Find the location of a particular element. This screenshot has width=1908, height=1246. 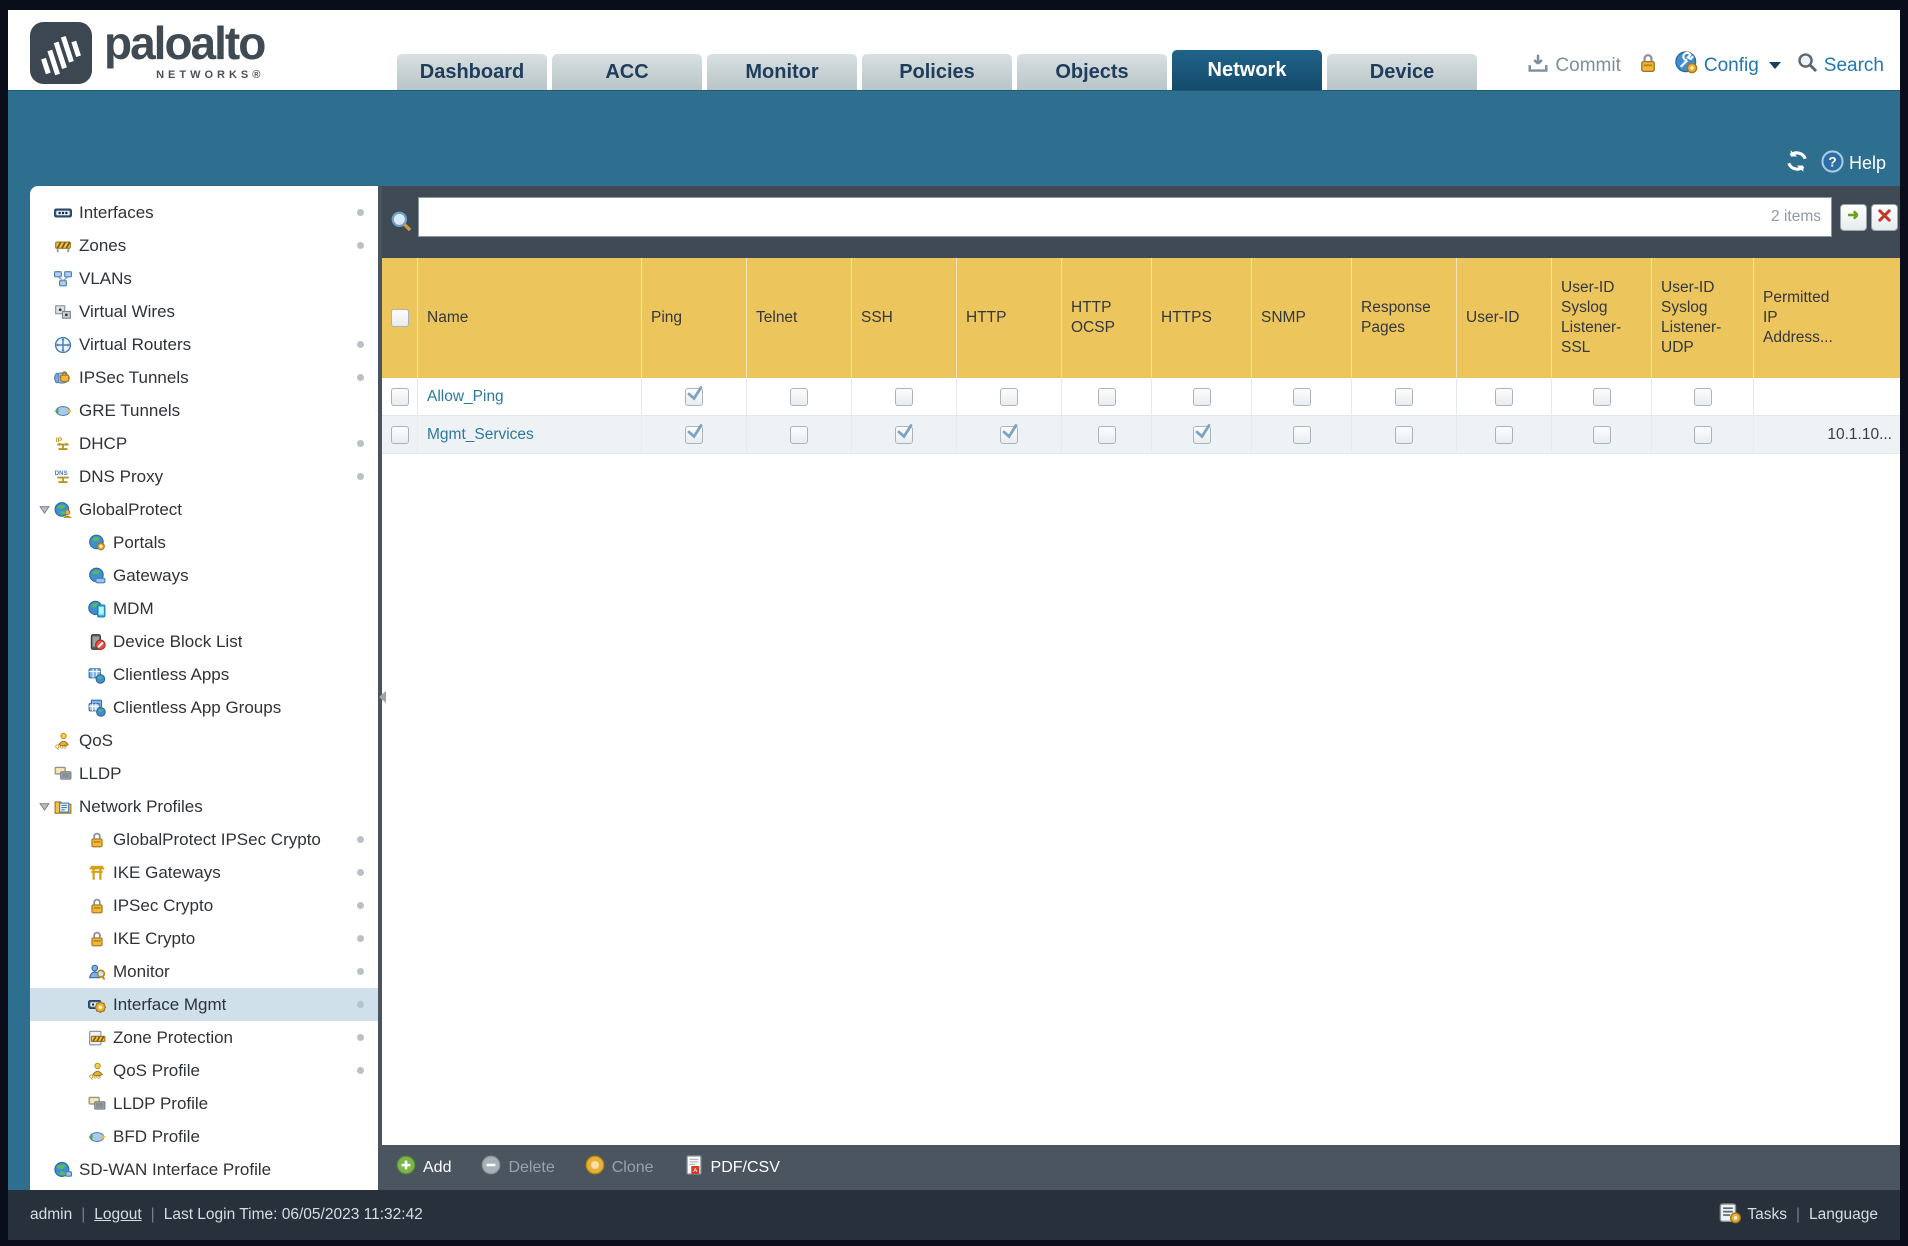

help-button: ? Help is located at coordinates (1853, 163).